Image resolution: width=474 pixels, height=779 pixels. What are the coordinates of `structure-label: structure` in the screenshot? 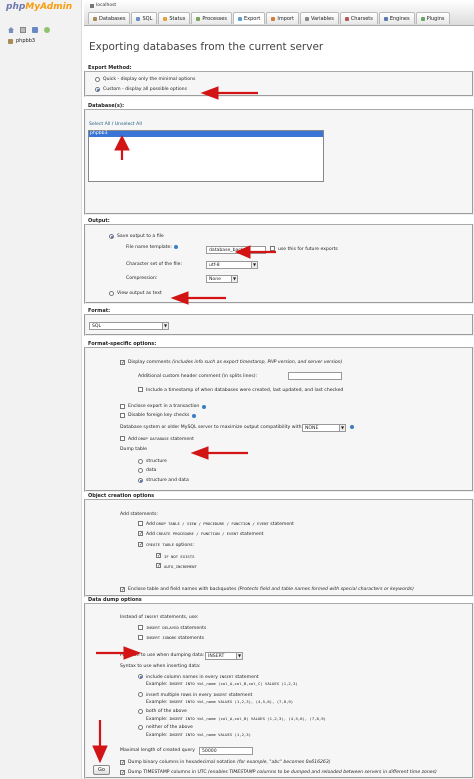 It's located at (156, 461).